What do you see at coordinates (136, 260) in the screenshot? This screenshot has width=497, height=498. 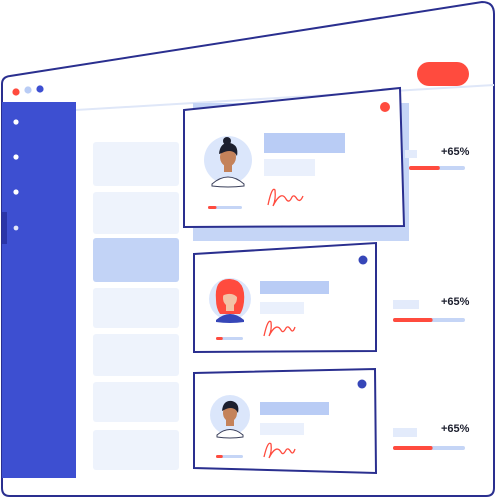 I see `list-item-selected` at bounding box center [136, 260].